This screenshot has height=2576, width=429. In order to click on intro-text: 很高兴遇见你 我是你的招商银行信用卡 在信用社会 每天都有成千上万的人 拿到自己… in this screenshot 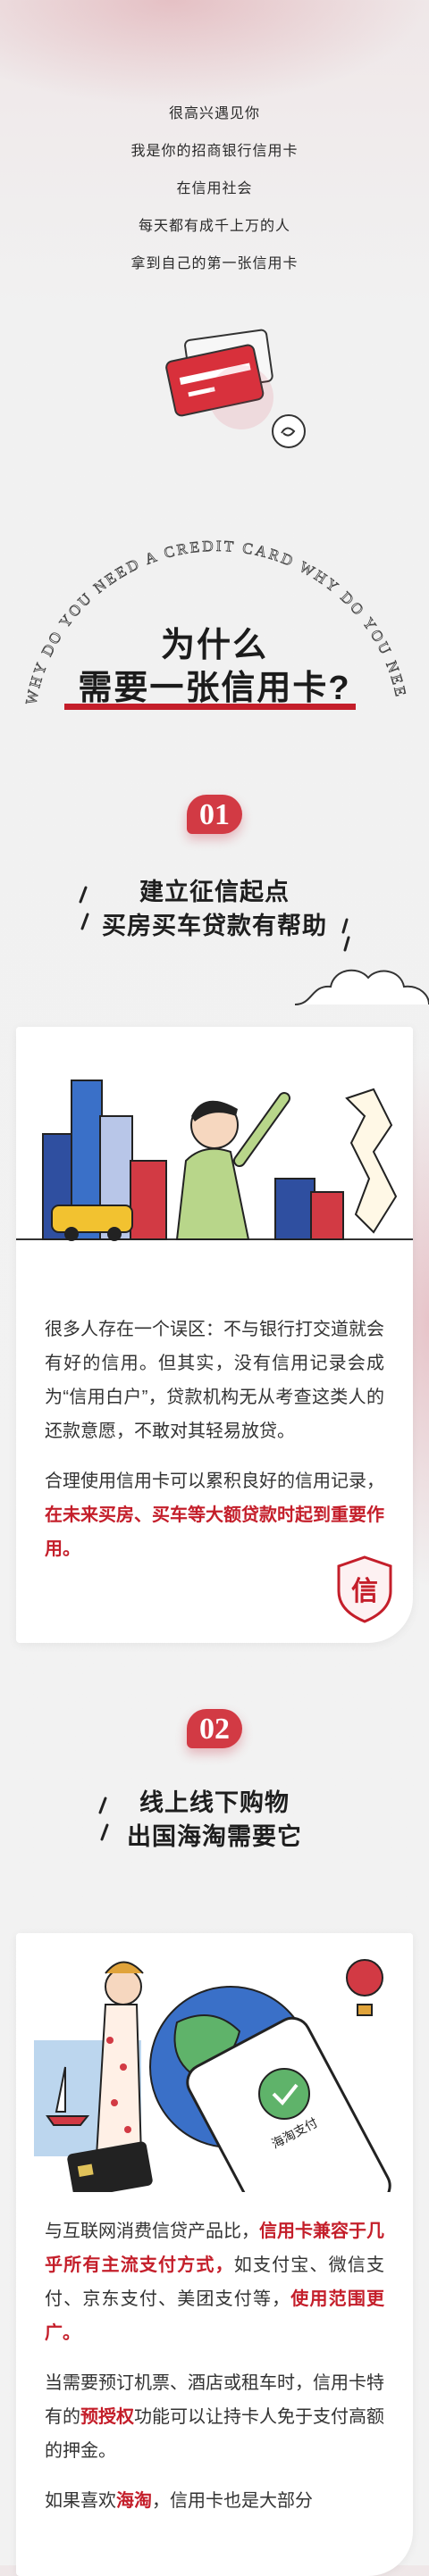, I will do `click(215, 199)`.